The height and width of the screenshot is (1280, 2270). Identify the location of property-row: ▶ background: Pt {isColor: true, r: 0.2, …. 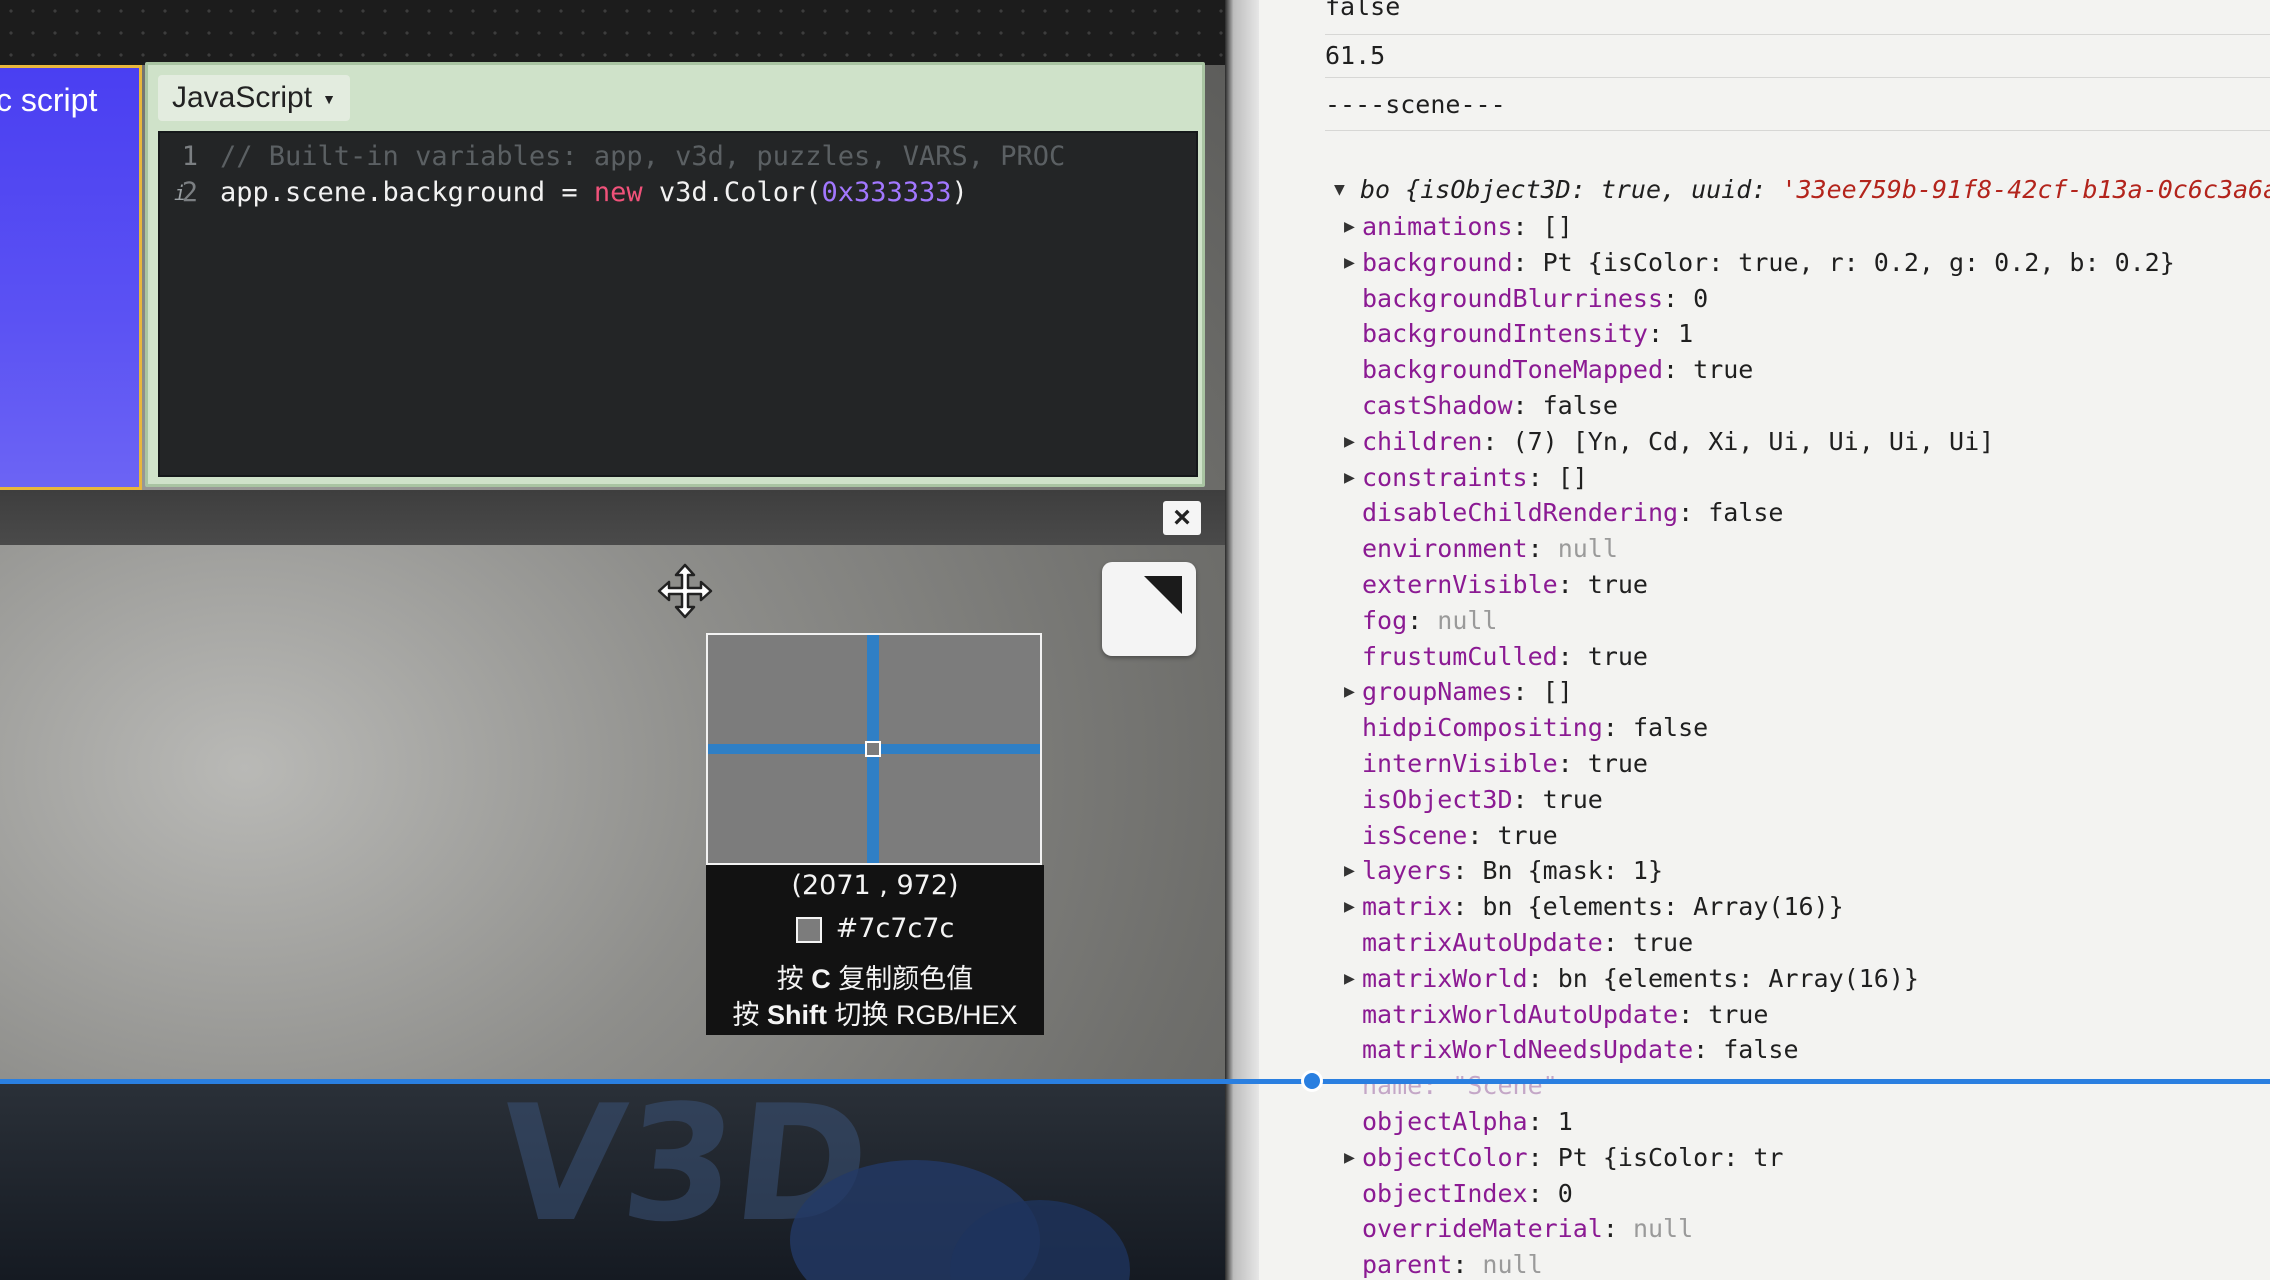
(1759, 263).